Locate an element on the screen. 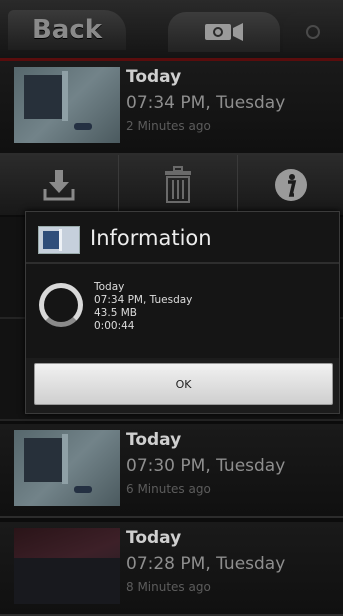 Image resolution: width=343 pixels, height=616 pixels. detail-time: 07:34 PM, Tuesday is located at coordinates (143, 300).